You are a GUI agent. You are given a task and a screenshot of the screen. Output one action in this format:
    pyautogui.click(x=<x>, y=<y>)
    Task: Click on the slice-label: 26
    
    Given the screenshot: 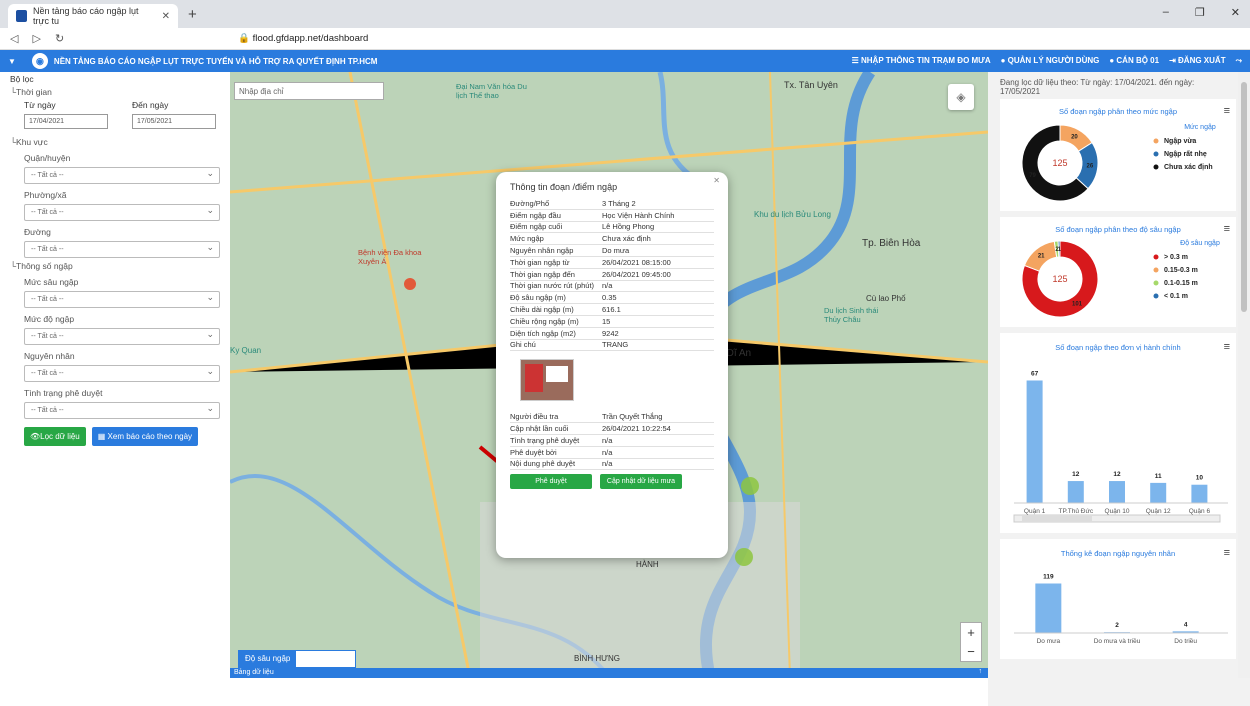 What is the action you would take?
    pyautogui.click(x=1090, y=167)
    